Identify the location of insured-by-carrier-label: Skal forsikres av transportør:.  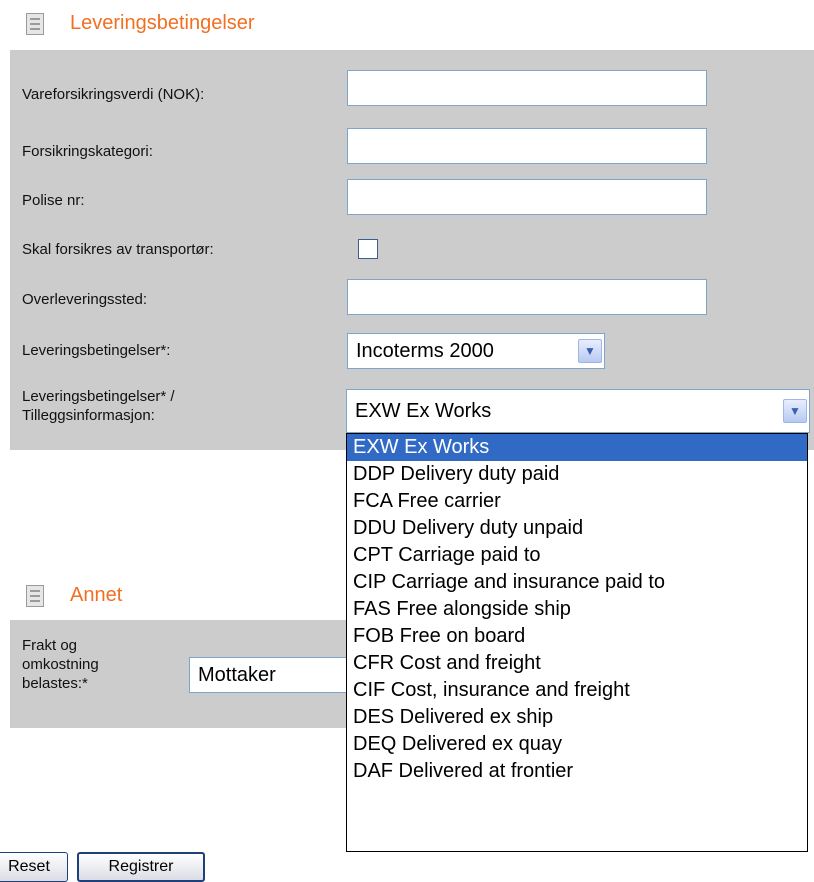
(118, 249).